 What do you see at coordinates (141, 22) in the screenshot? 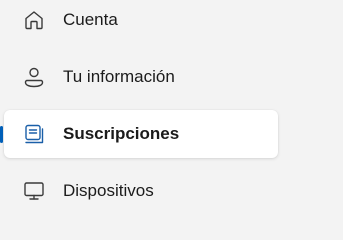
I see `nav-item-cuenta: Cuenta` at bounding box center [141, 22].